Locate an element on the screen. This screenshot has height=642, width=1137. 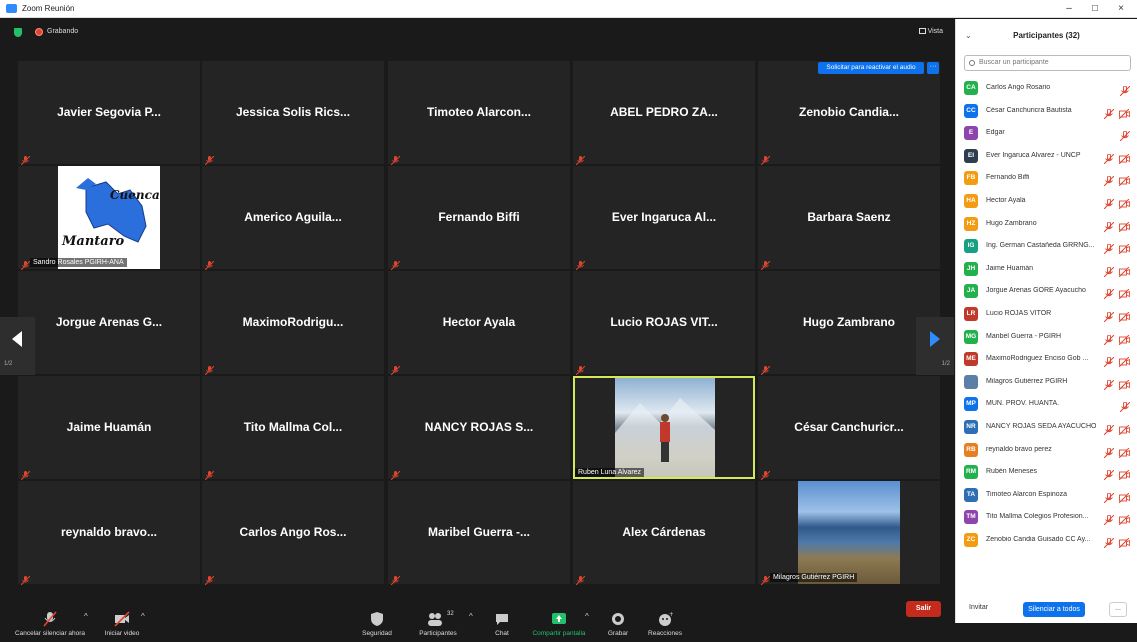
participant-row: JA Jorgue Arenas GORE Ayacucho is located at coordinates (1046, 291).